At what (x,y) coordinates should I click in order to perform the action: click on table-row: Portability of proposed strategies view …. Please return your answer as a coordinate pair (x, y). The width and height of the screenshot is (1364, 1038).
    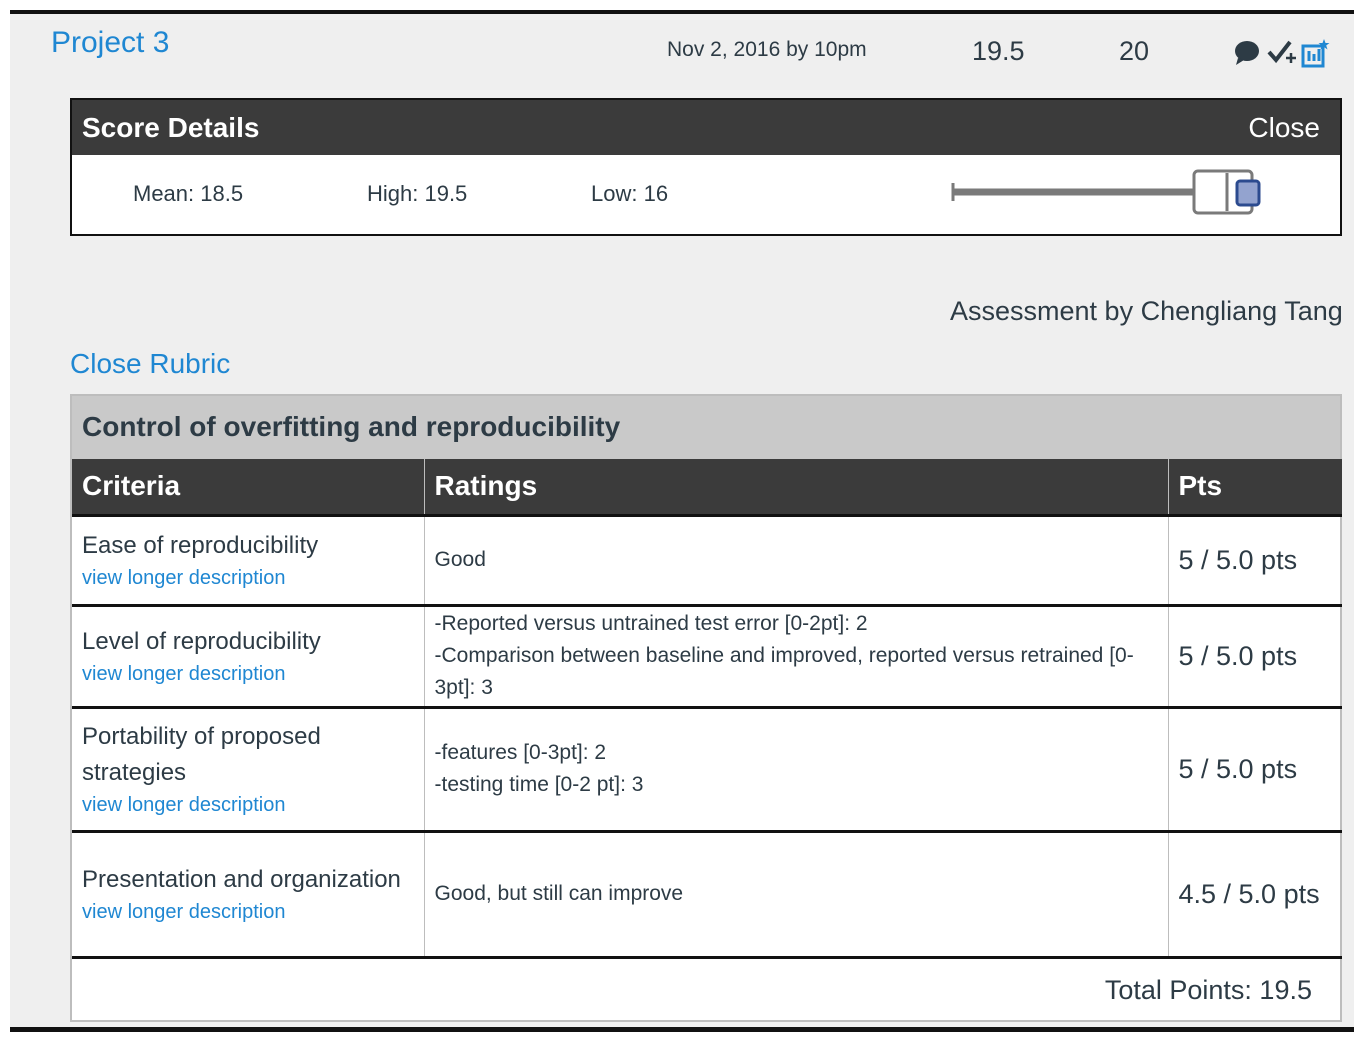
    Looking at the image, I should click on (707, 768).